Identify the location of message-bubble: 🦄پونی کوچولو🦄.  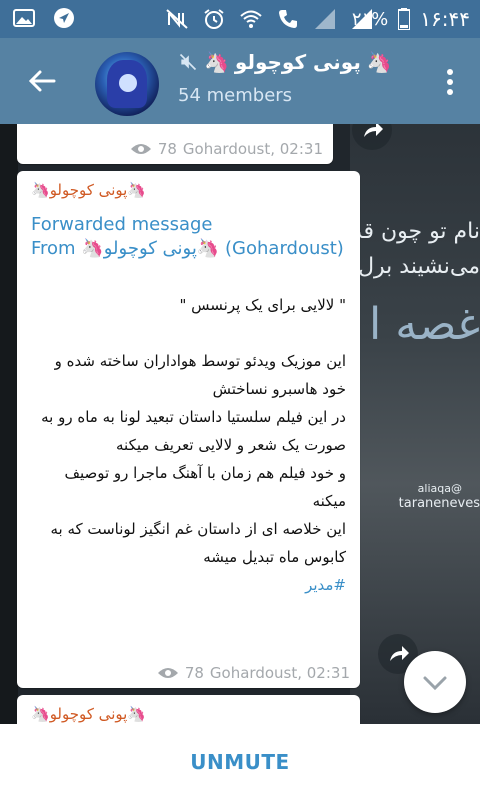
(188, 709).